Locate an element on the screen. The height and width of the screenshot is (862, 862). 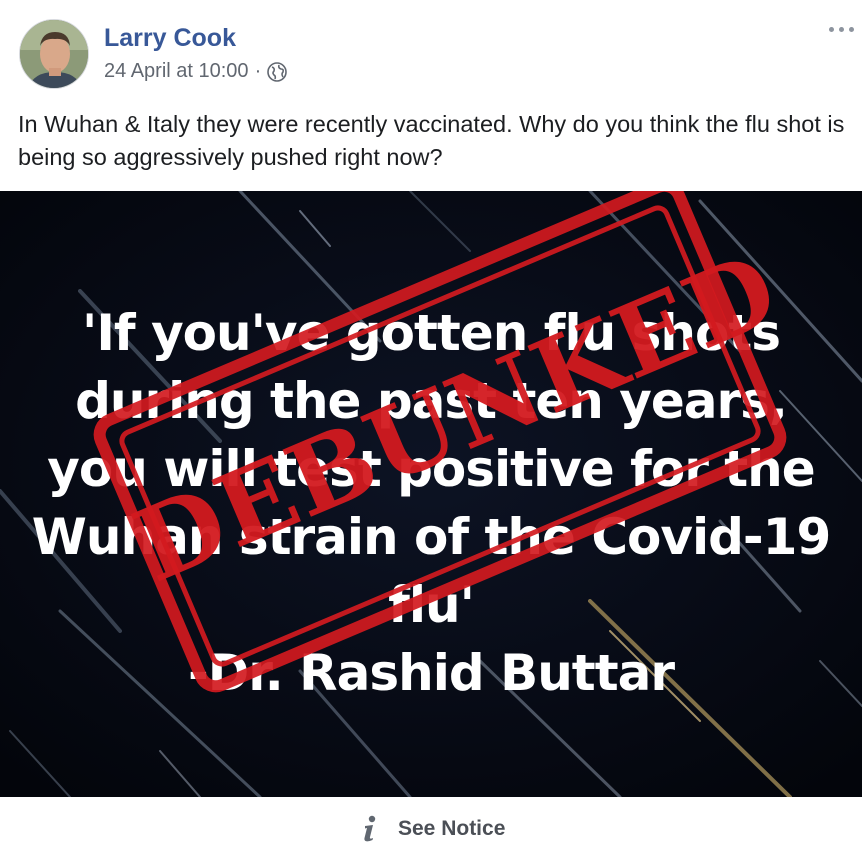
author-name: Larry Cook is located at coordinates (170, 38).